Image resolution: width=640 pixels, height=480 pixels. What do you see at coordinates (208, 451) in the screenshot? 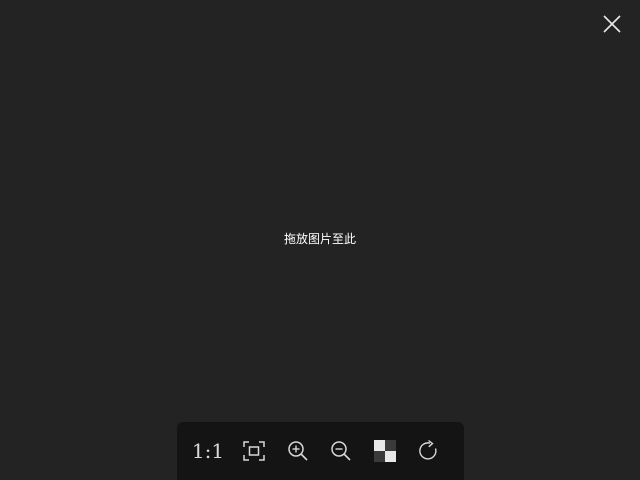
I see `actual-size-button: 1:1` at bounding box center [208, 451].